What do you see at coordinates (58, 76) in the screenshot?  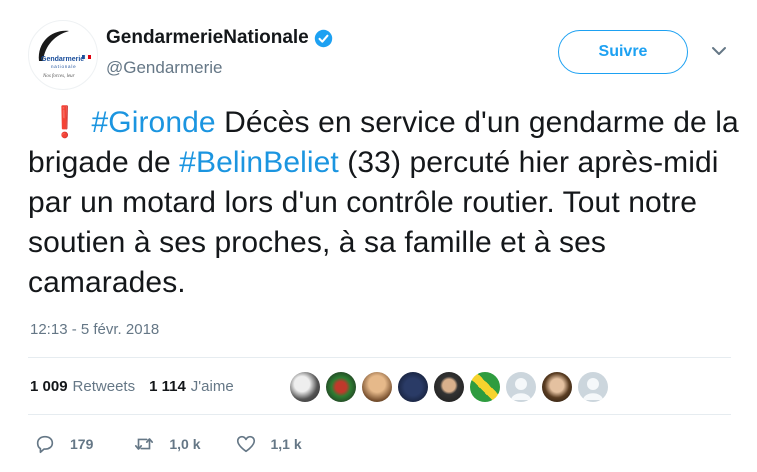 I see `logo-motto: Nos forces, leur` at bounding box center [58, 76].